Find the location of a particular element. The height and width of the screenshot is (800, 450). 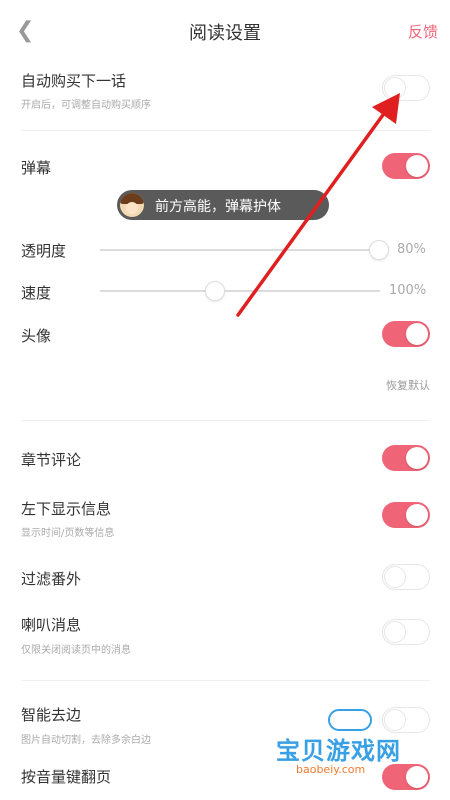

info-bottom-left-label: 左下显示信息 is located at coordinates (66, 509).